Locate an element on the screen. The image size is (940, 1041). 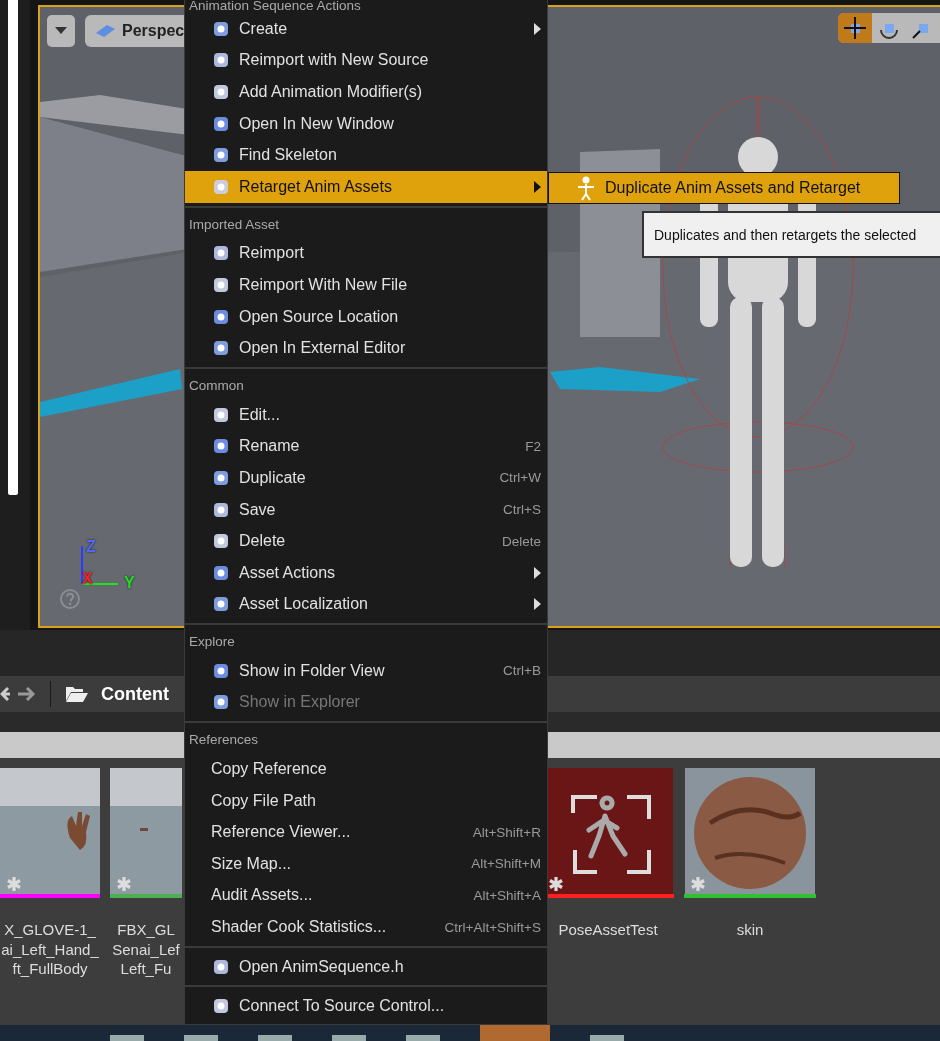
asset-name: PoseAssetTest is located at coordinates (608, 930).